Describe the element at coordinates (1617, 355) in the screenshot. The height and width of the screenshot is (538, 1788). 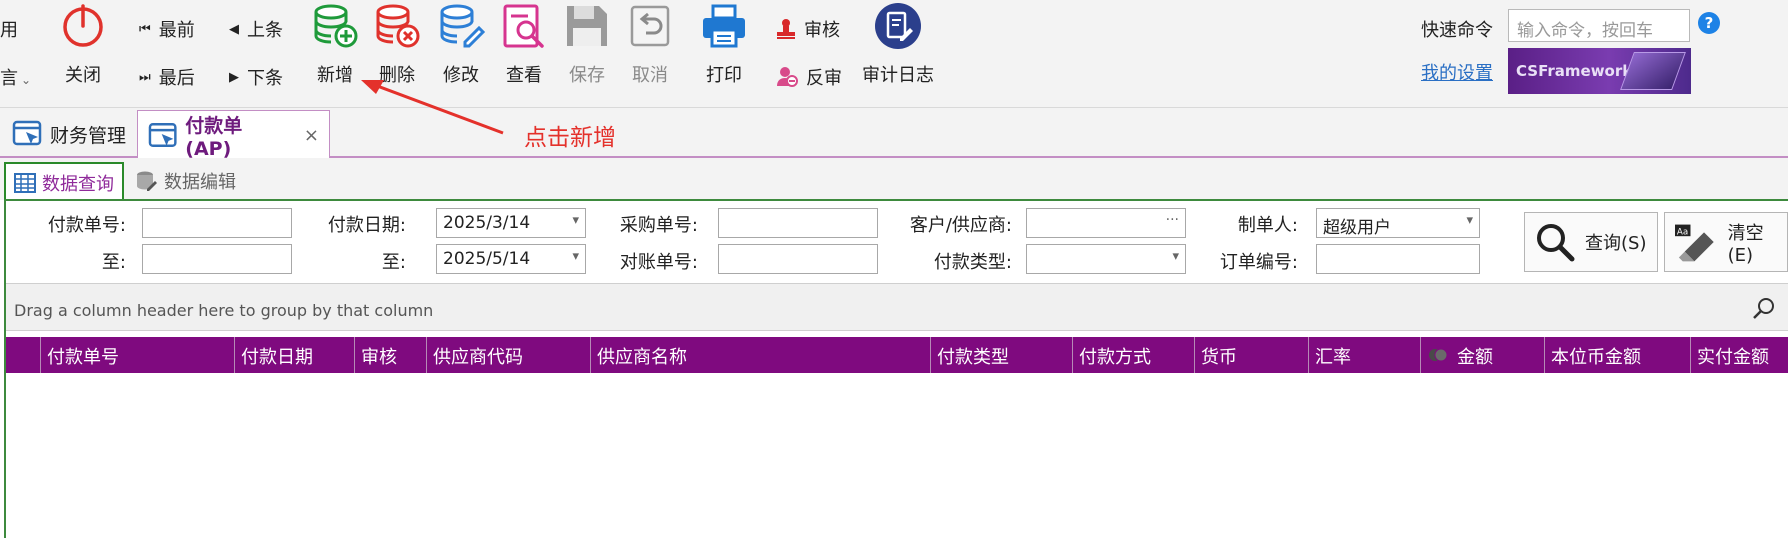
I see `column-header: 本位币金额` at that location.